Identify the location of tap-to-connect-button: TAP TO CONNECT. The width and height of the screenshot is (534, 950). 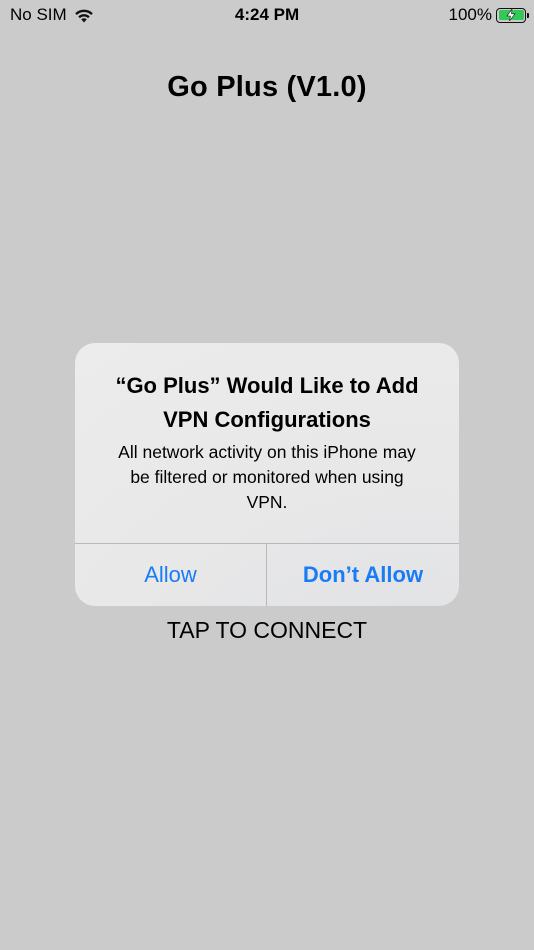
(267, 630).